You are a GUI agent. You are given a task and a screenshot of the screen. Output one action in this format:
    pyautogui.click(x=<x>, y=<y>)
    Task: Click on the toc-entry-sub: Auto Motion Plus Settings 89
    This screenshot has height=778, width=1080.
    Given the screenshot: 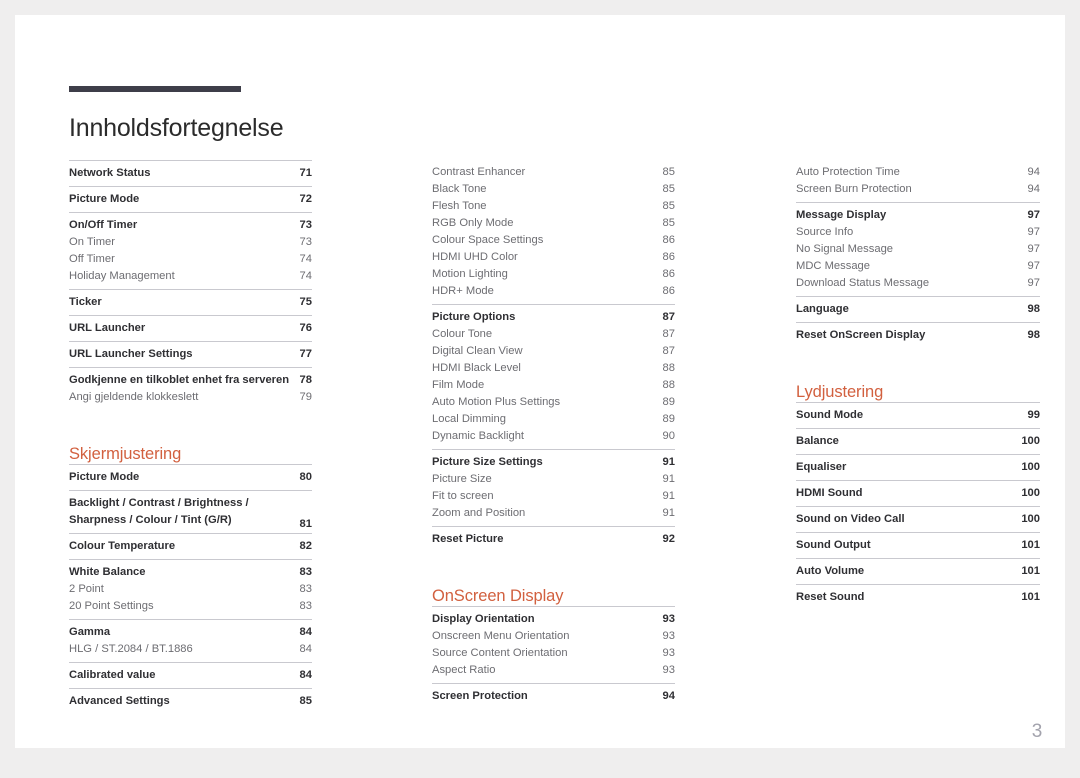 What is the action you would take?
    pyautogui.click(x=553, y=402)
    